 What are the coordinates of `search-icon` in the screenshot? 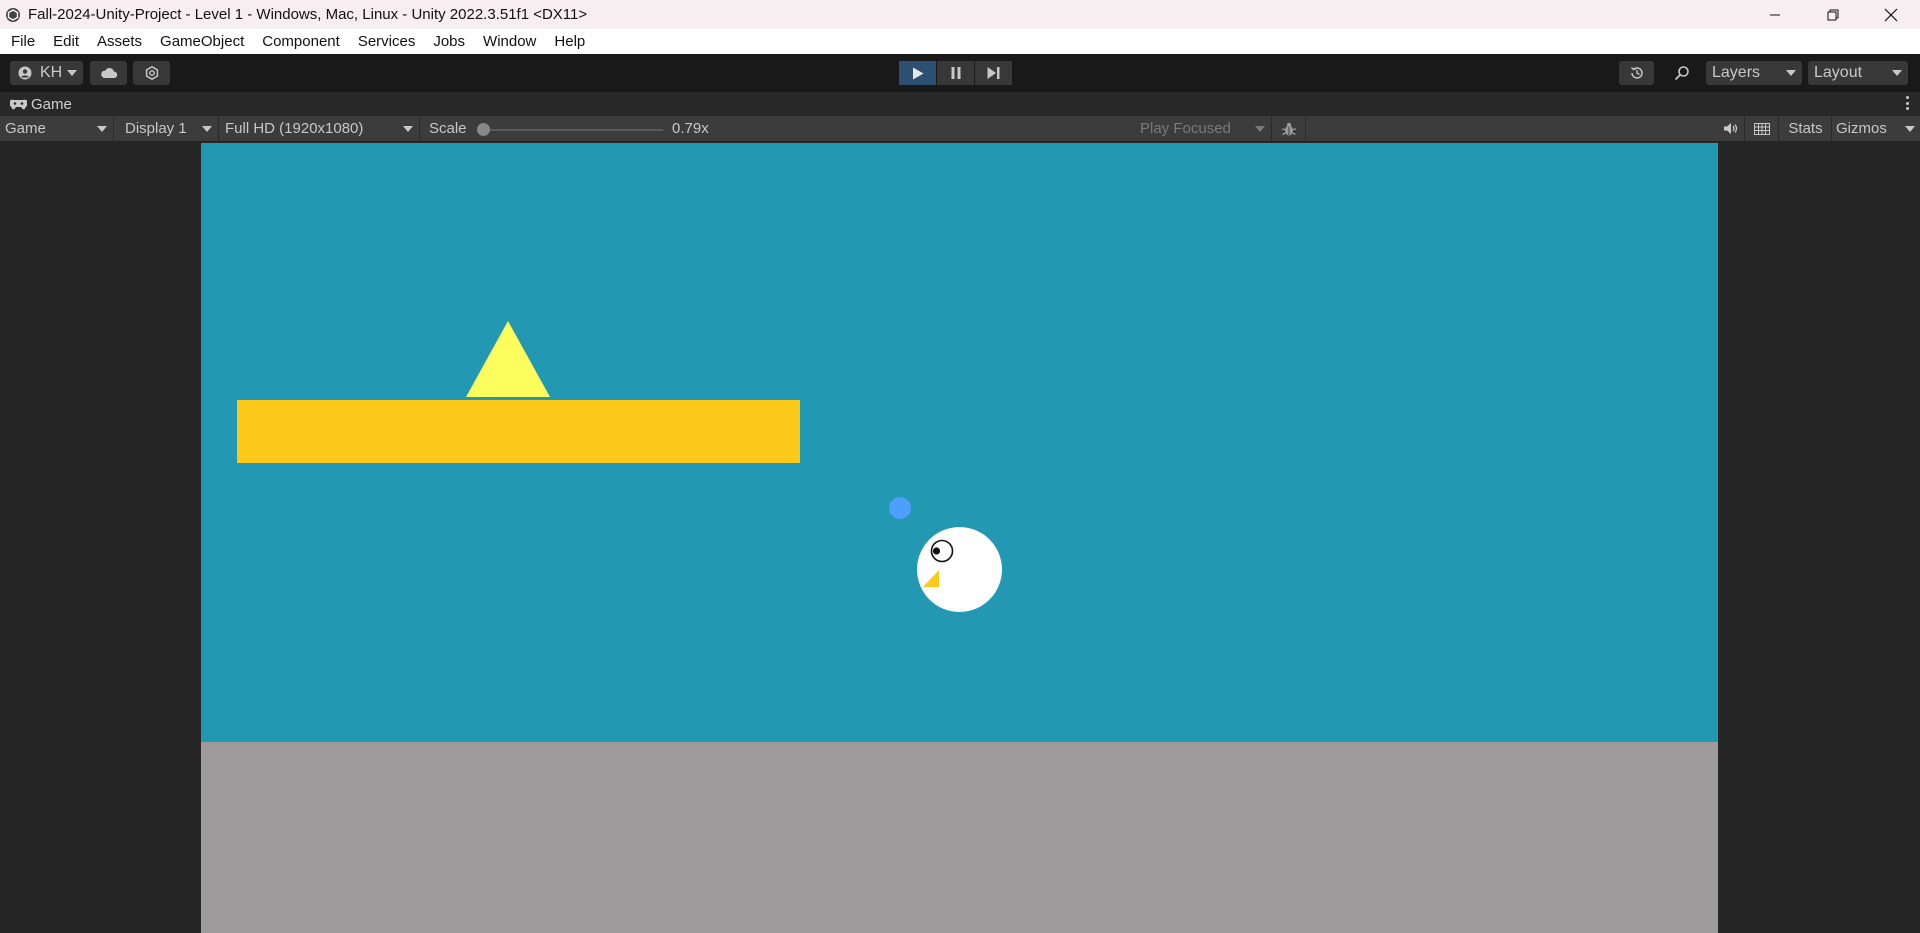 It's located at (1682, 73).